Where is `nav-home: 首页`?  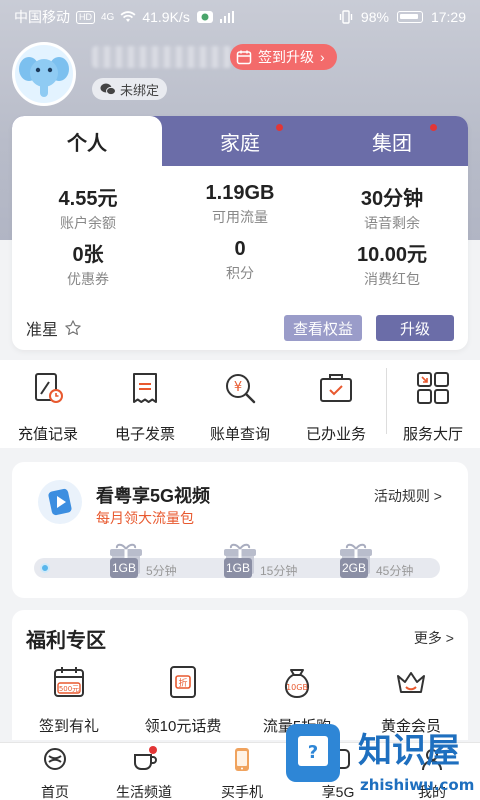
nav-home: 首页 is located at coordinates (55, 772).